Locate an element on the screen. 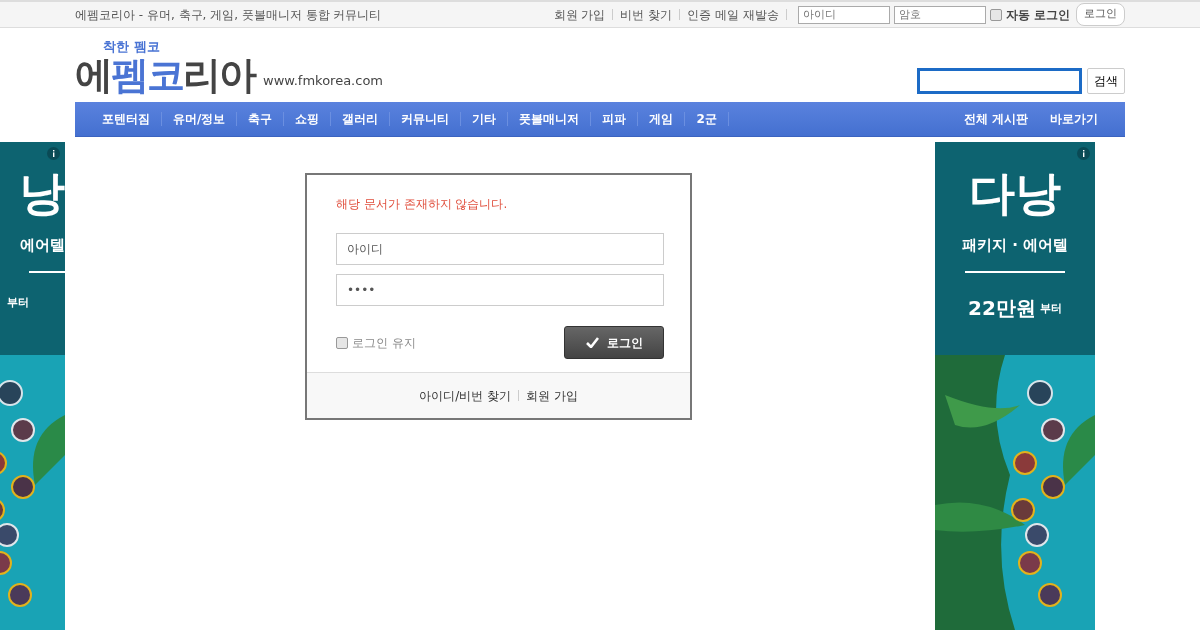 This screenshot has width=1200, height=630. logo-tagline: 착한 펨코 is located at coordinates (132, 46).